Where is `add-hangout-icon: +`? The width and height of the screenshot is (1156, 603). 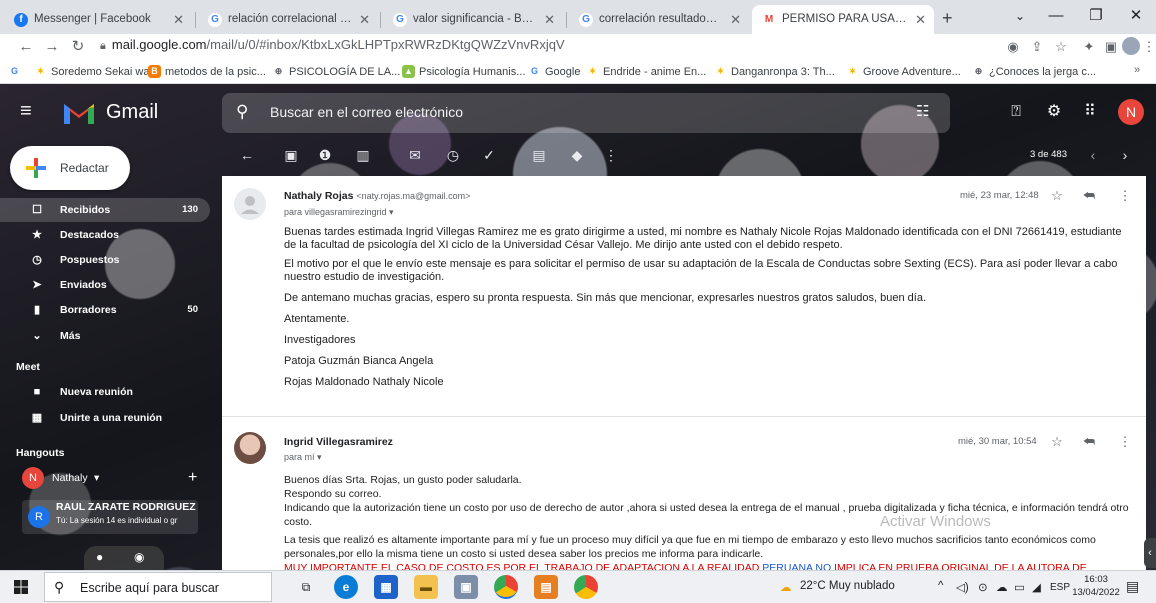 add-hangout-icon: + is located at coordinates (192, 478).